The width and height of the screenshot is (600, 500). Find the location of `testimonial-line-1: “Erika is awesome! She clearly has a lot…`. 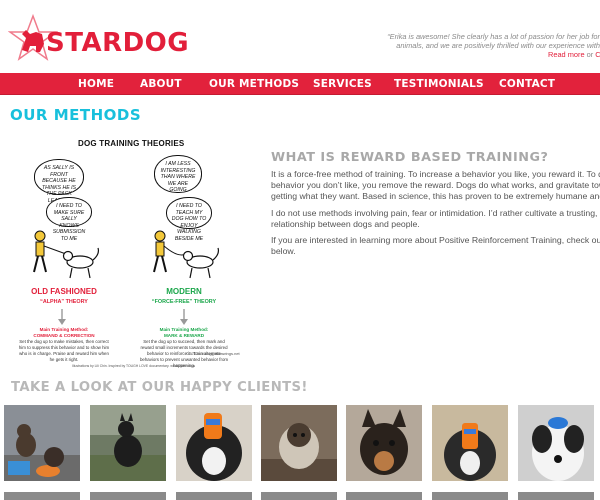

testimonial-line-1: “Erika is awesome! She clearly has a lot… is located at coordinates (493, 36).